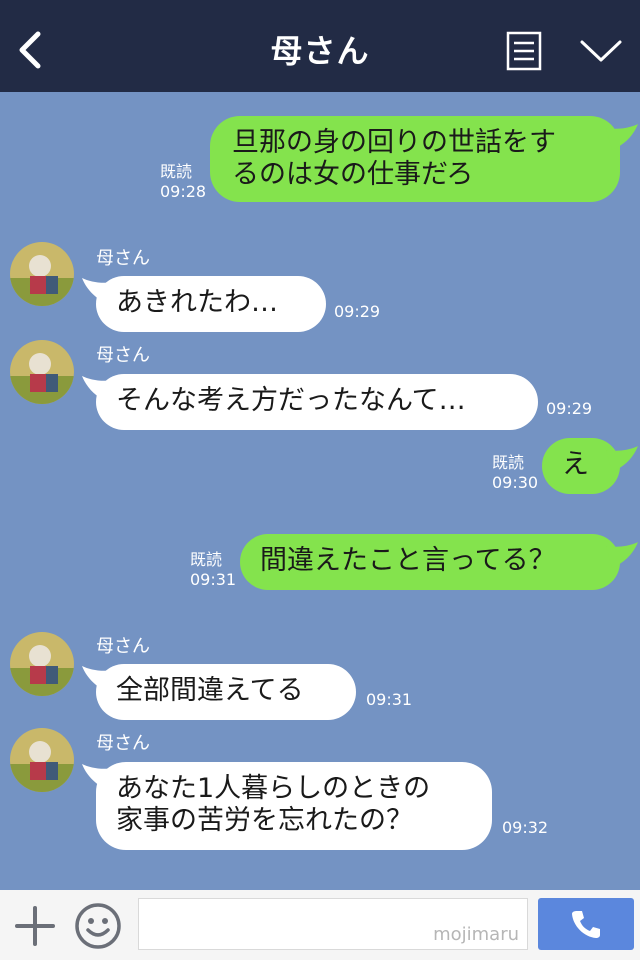 The width and height of the screenshot is (640, 960). I want to click on chevron-down-icon, so click(601, 51).